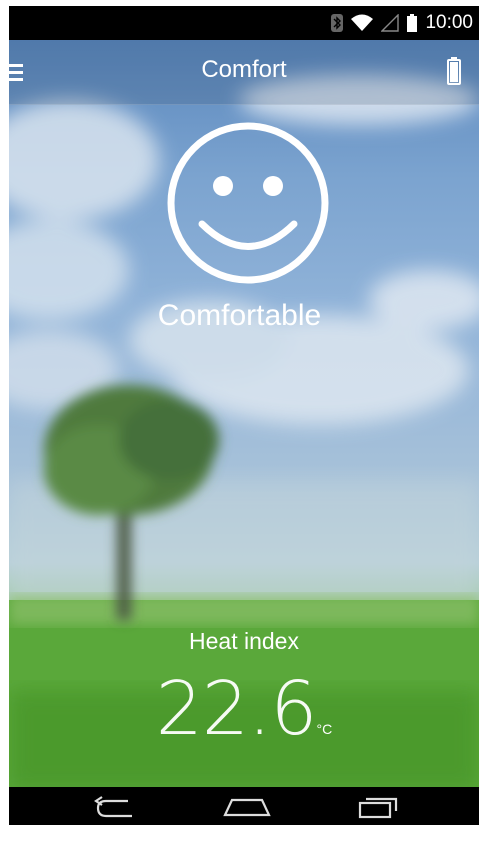 The height and width of the screenshot is (847, 479). I want to click on recent-apps-button, so click(378, 807).